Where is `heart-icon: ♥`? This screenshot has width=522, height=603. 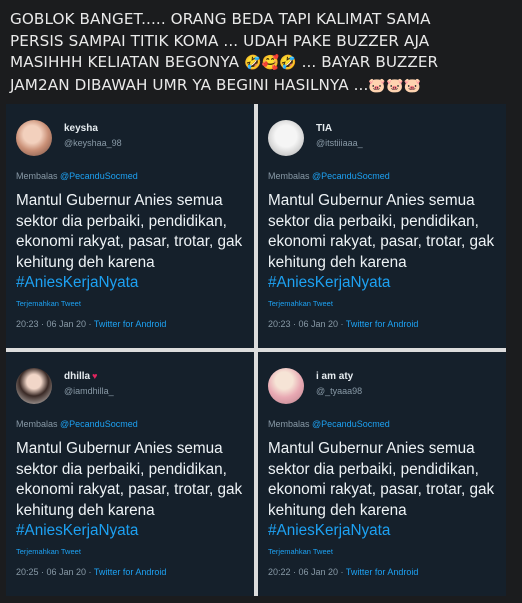
heart-icon: ♥ is located at coordinates (95, 376).